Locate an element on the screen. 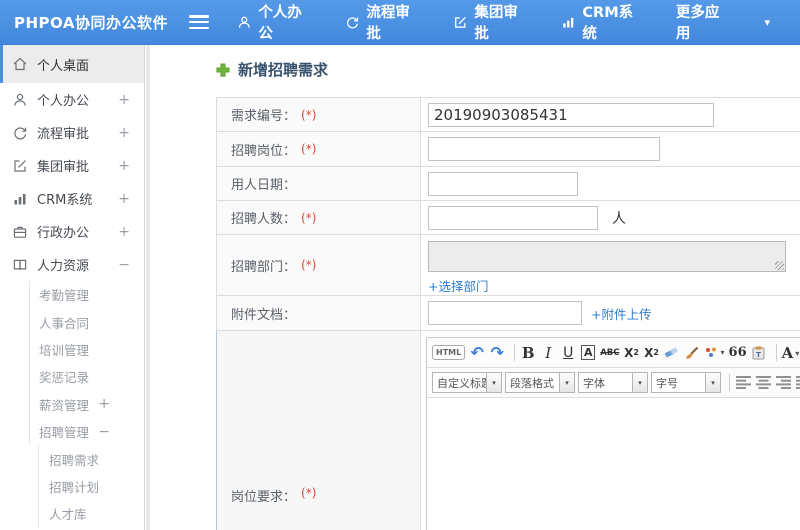 The height and width of the screenshot is (530, 800). field-label: 招聘人数： is located at coordinates (264, 219).